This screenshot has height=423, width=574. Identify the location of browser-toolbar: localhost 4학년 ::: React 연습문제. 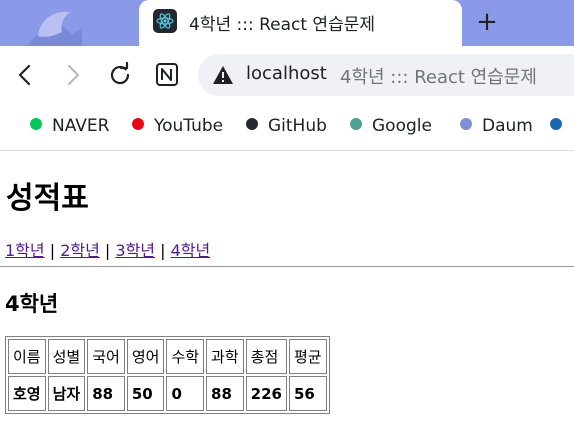
(287, 75).